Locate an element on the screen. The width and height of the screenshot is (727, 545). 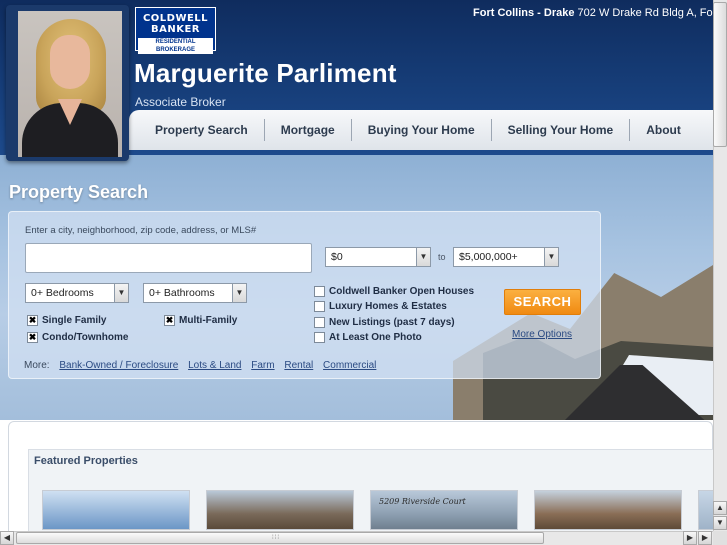
link-rental: Rental is located at coordinates (298, 365).